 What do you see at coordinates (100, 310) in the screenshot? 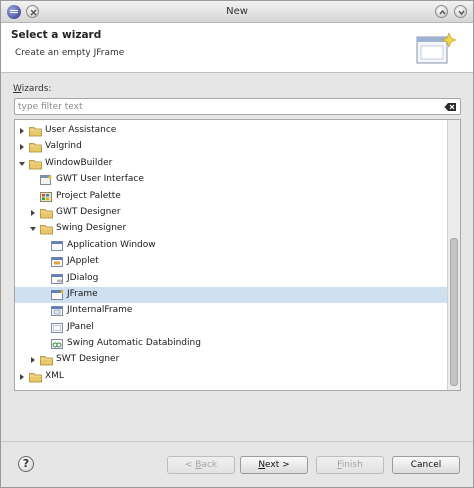
I see `tree-item-label: JInternalFrame` at bounding box center [100, 310].